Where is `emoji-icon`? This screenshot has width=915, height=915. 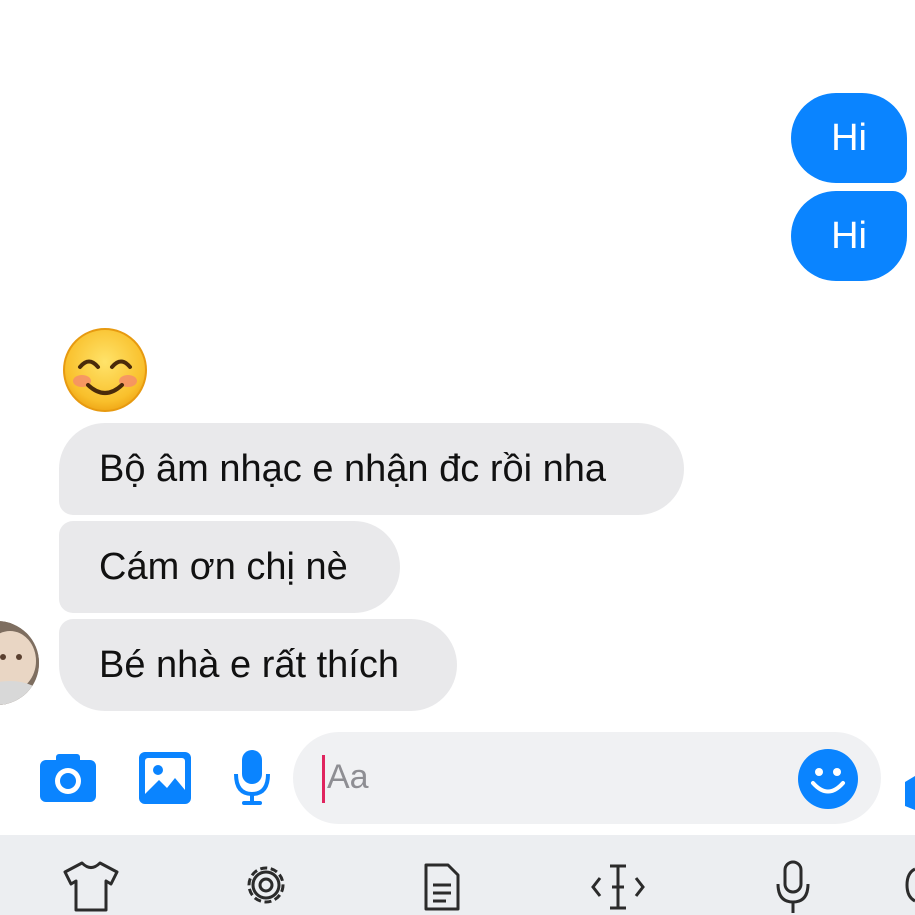
emoji-icon is located at coordinates (828, 779).